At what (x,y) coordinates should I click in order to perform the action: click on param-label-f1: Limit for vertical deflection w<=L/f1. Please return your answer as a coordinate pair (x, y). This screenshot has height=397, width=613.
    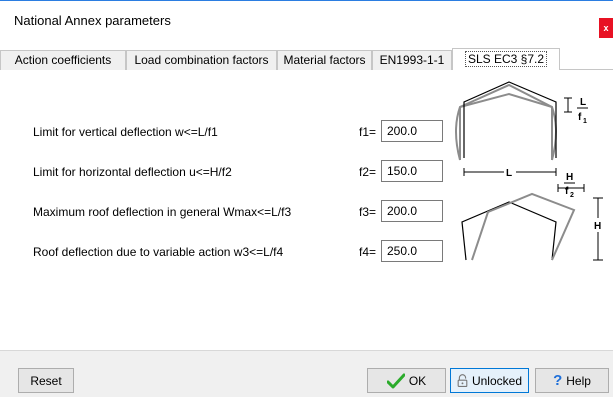
    Looking at the image, I should click on (125, 132).